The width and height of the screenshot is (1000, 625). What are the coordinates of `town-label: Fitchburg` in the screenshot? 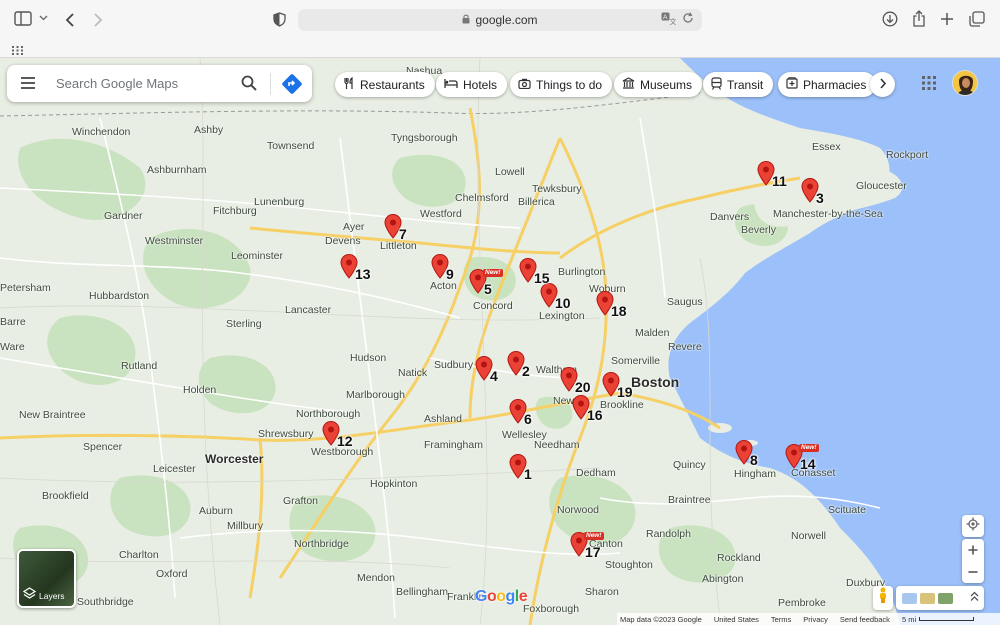 It's located at (235, 211).